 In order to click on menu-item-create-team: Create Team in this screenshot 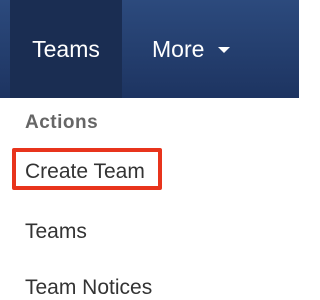, I will do `click(85, 172)`.